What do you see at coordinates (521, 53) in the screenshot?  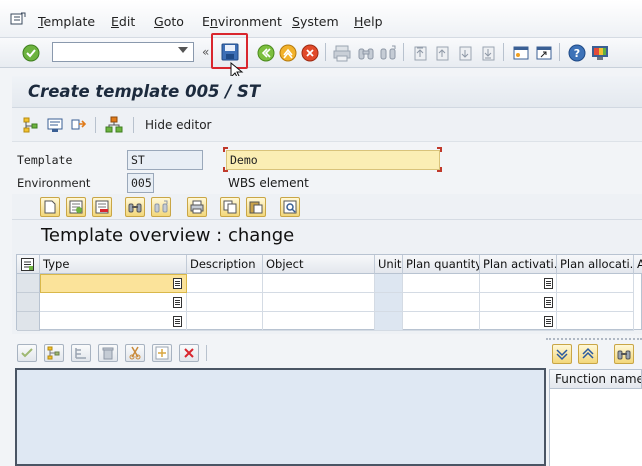 I see `new-session-icon` at bounding box center [521, 53].